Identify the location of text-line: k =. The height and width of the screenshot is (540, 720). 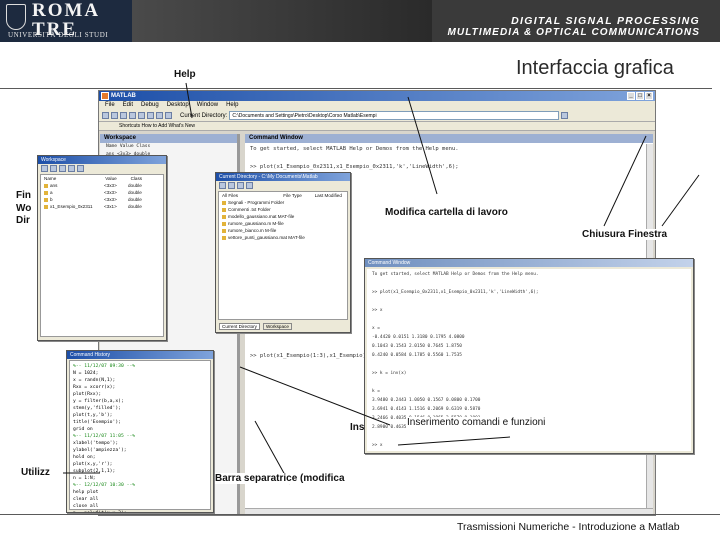
(376, 391).